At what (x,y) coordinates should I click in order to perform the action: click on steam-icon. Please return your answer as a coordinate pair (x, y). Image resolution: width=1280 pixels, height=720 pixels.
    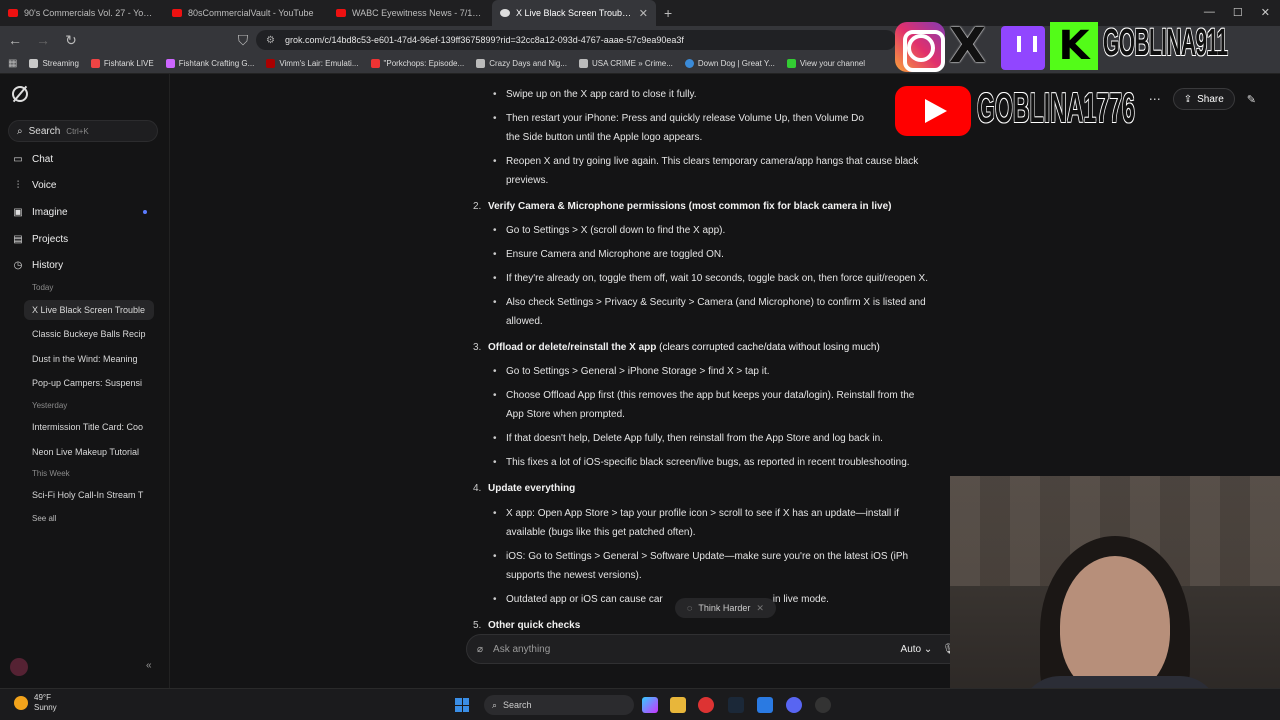
    Looking at the image, I should click on (736, 705).